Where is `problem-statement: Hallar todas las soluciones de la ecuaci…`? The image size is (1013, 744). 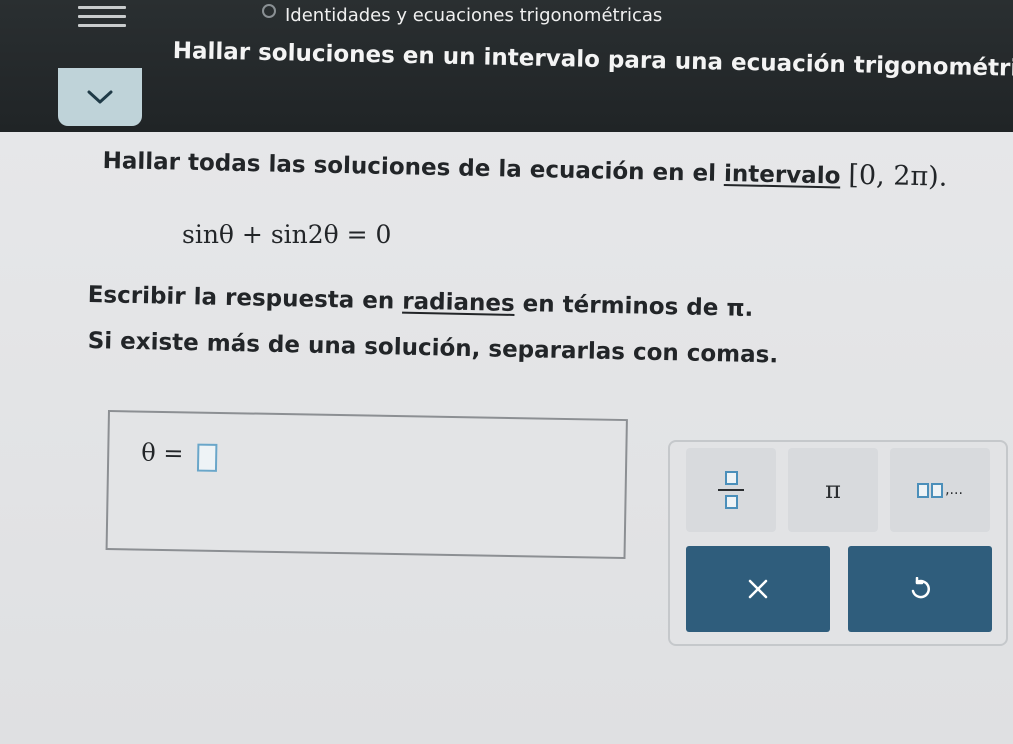
problem-statement: Hallar todas las soluciones de la ecuaci… is located at coordinates (524, 168).